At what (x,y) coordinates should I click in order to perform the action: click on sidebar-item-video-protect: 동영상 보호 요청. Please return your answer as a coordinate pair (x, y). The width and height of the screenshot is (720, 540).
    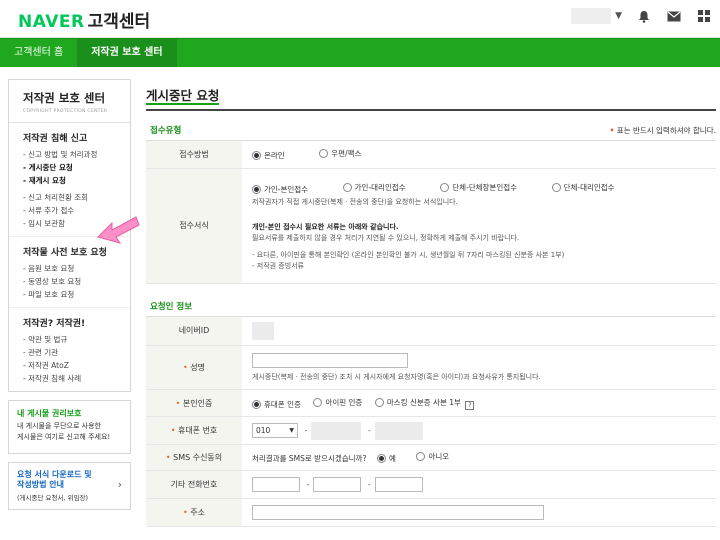
    Looking at the image, I should click on (76, 281).